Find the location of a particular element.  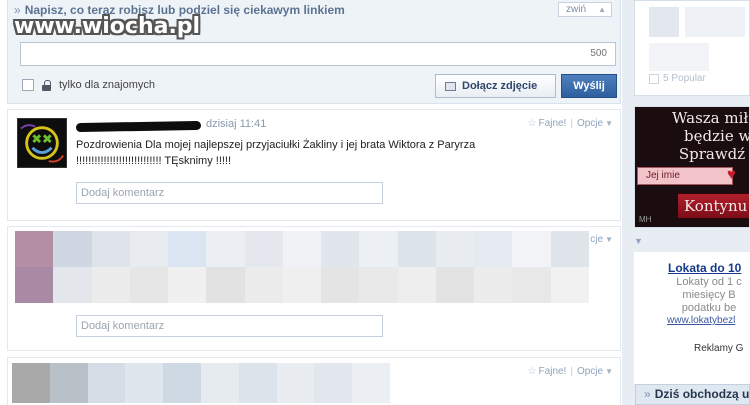

sponsored-link-title: Lokata do 10 is located at coordinates (704, 268).